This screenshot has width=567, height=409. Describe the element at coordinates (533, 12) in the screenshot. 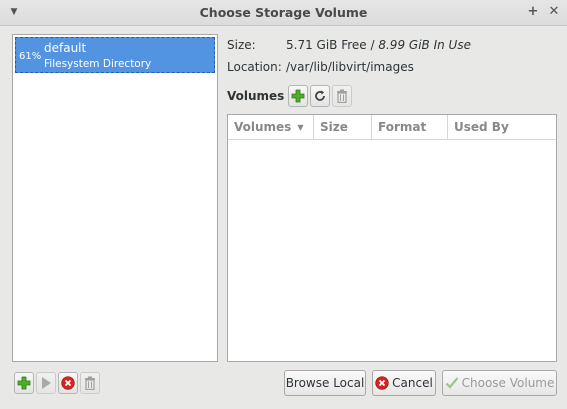

I see `maximize-icon: +` at that location.